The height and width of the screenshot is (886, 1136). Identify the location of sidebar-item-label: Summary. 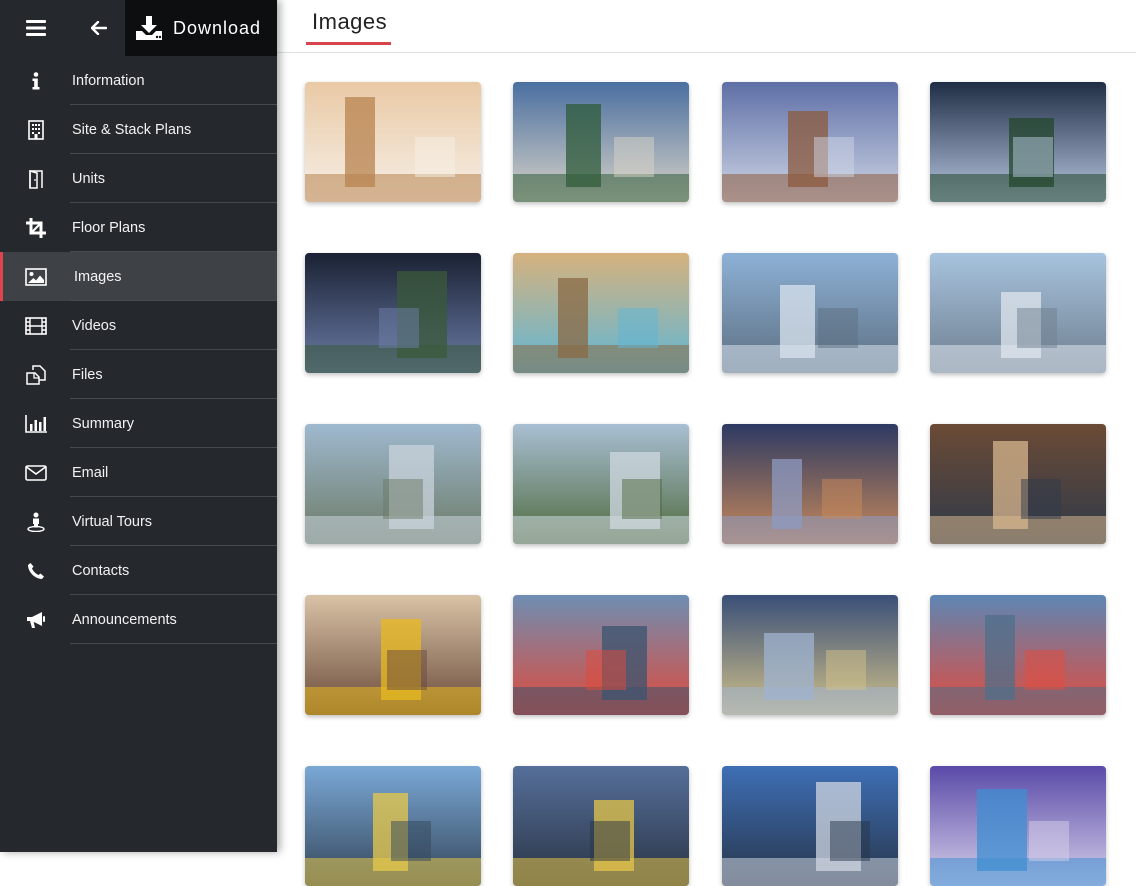
(103, 424).